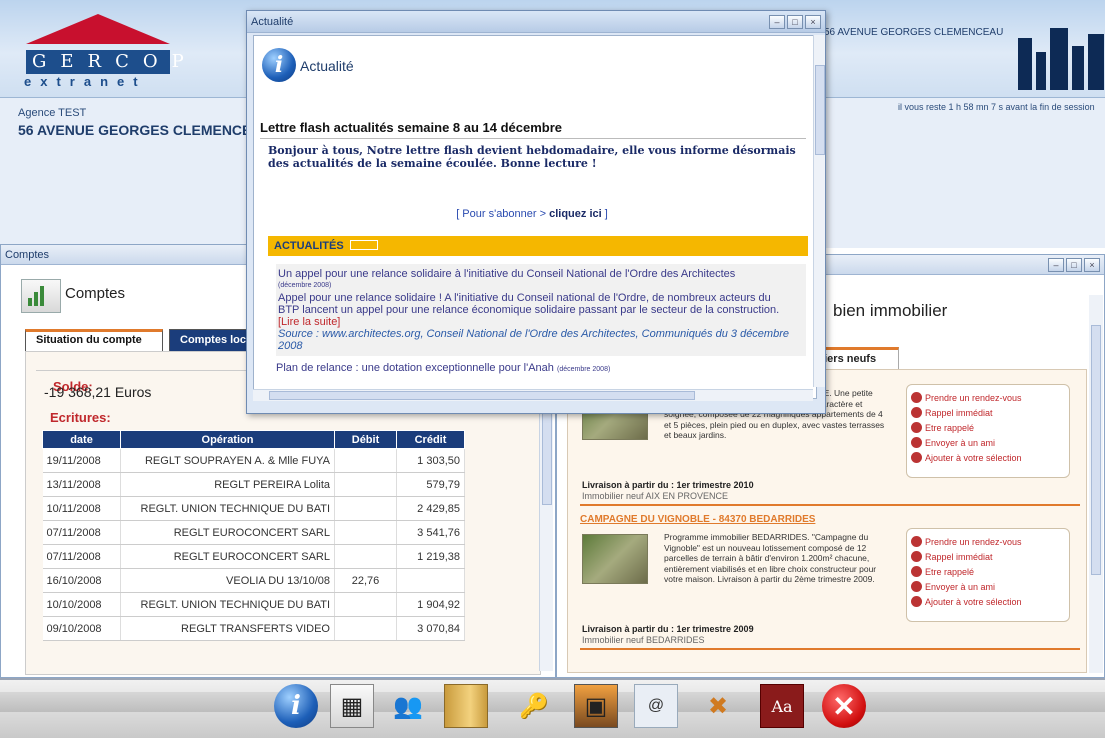 Image resolution: width=1105 pixels, height=738 pixels. I want to click on agence-label: Agence TEST, so click(52, 113).